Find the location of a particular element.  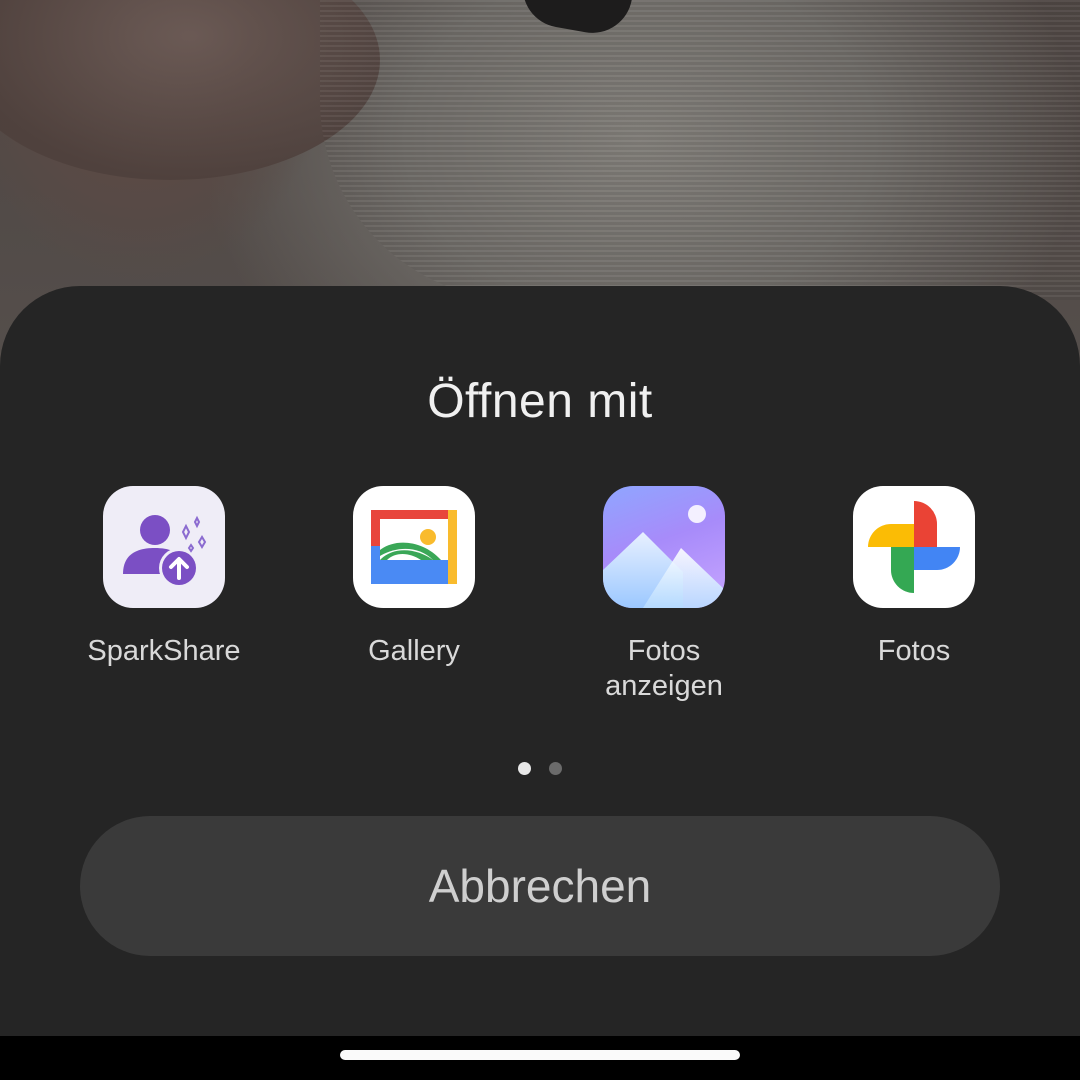

app-label: Fotos anzeigen is located at coordinates (664, 668).